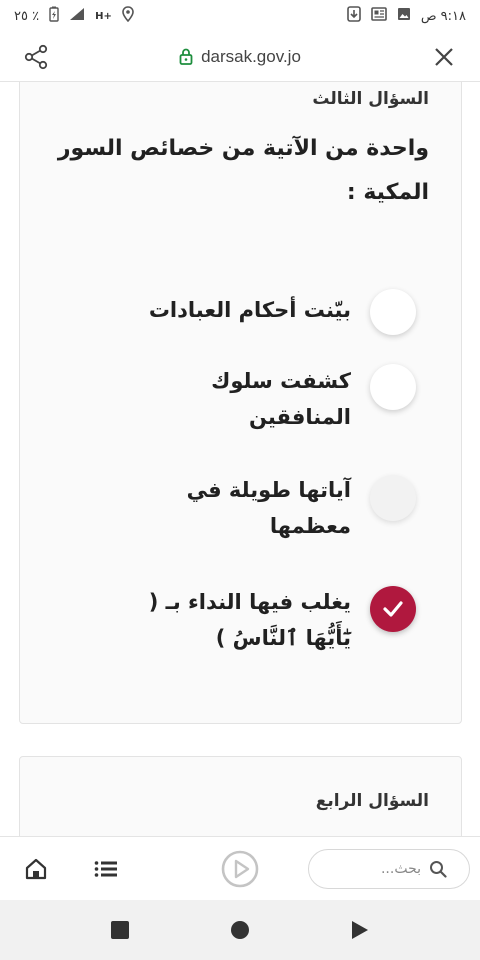 The image size is (480, 960). I want to click on gallery-icon, so click(404, 16).